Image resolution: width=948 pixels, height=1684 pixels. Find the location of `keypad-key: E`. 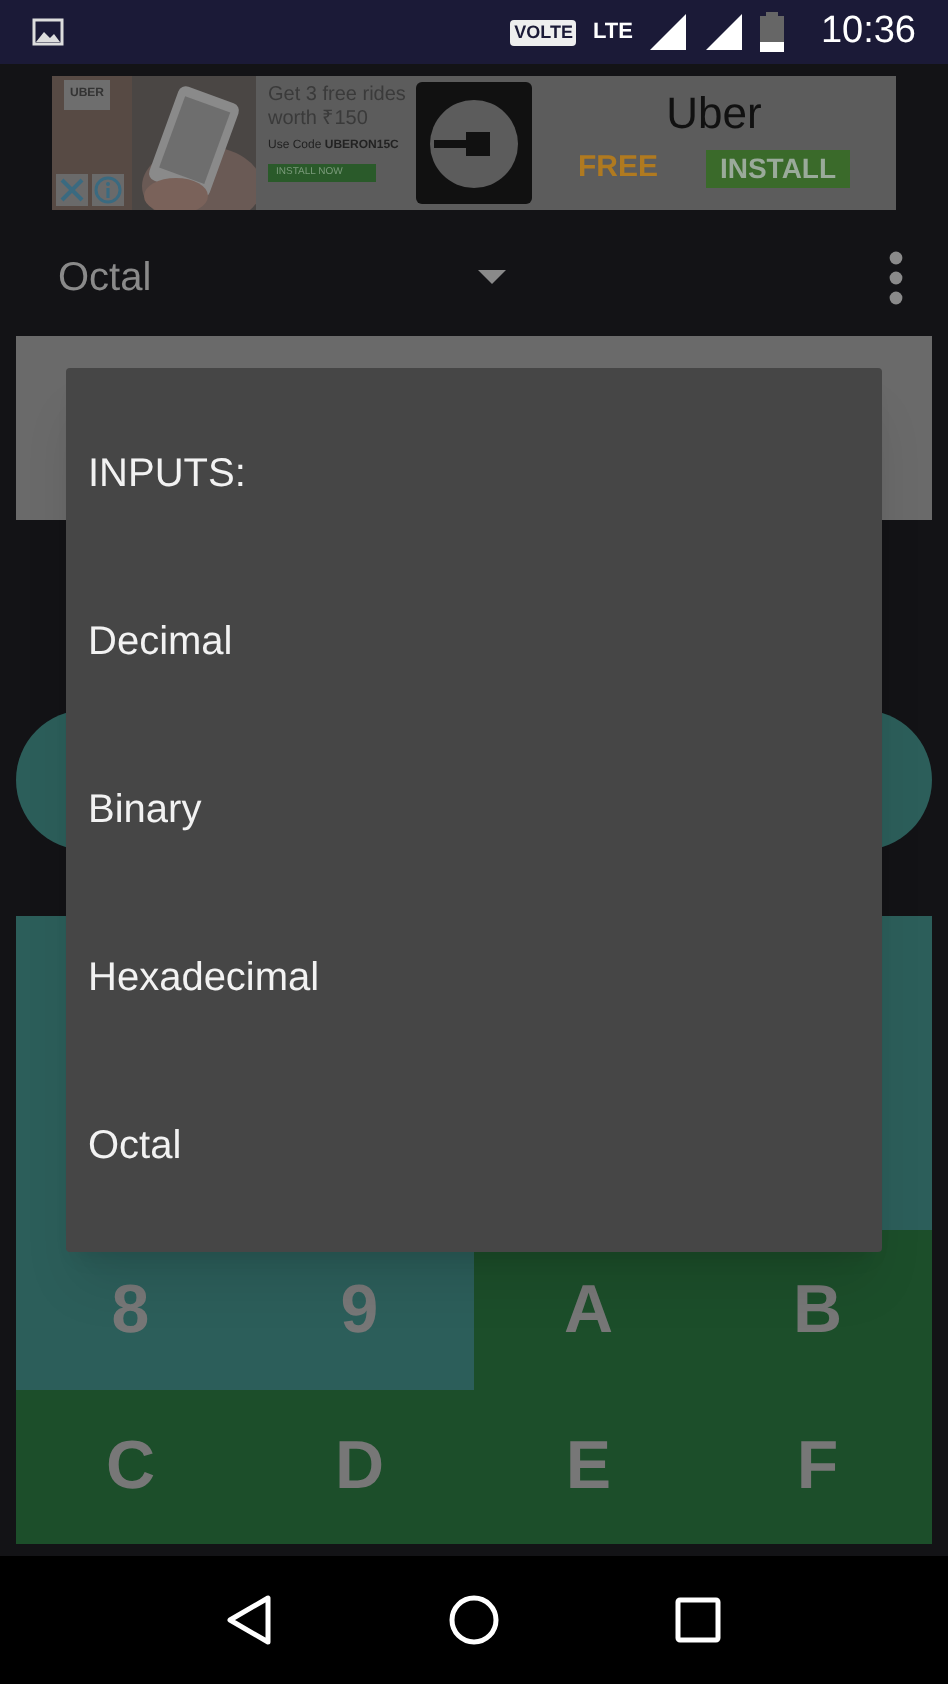

keypad-key: E is located at coordinates (588, 1467).